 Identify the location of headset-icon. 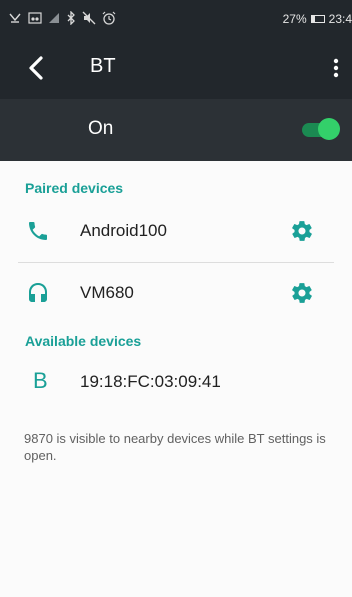
(38, 293).